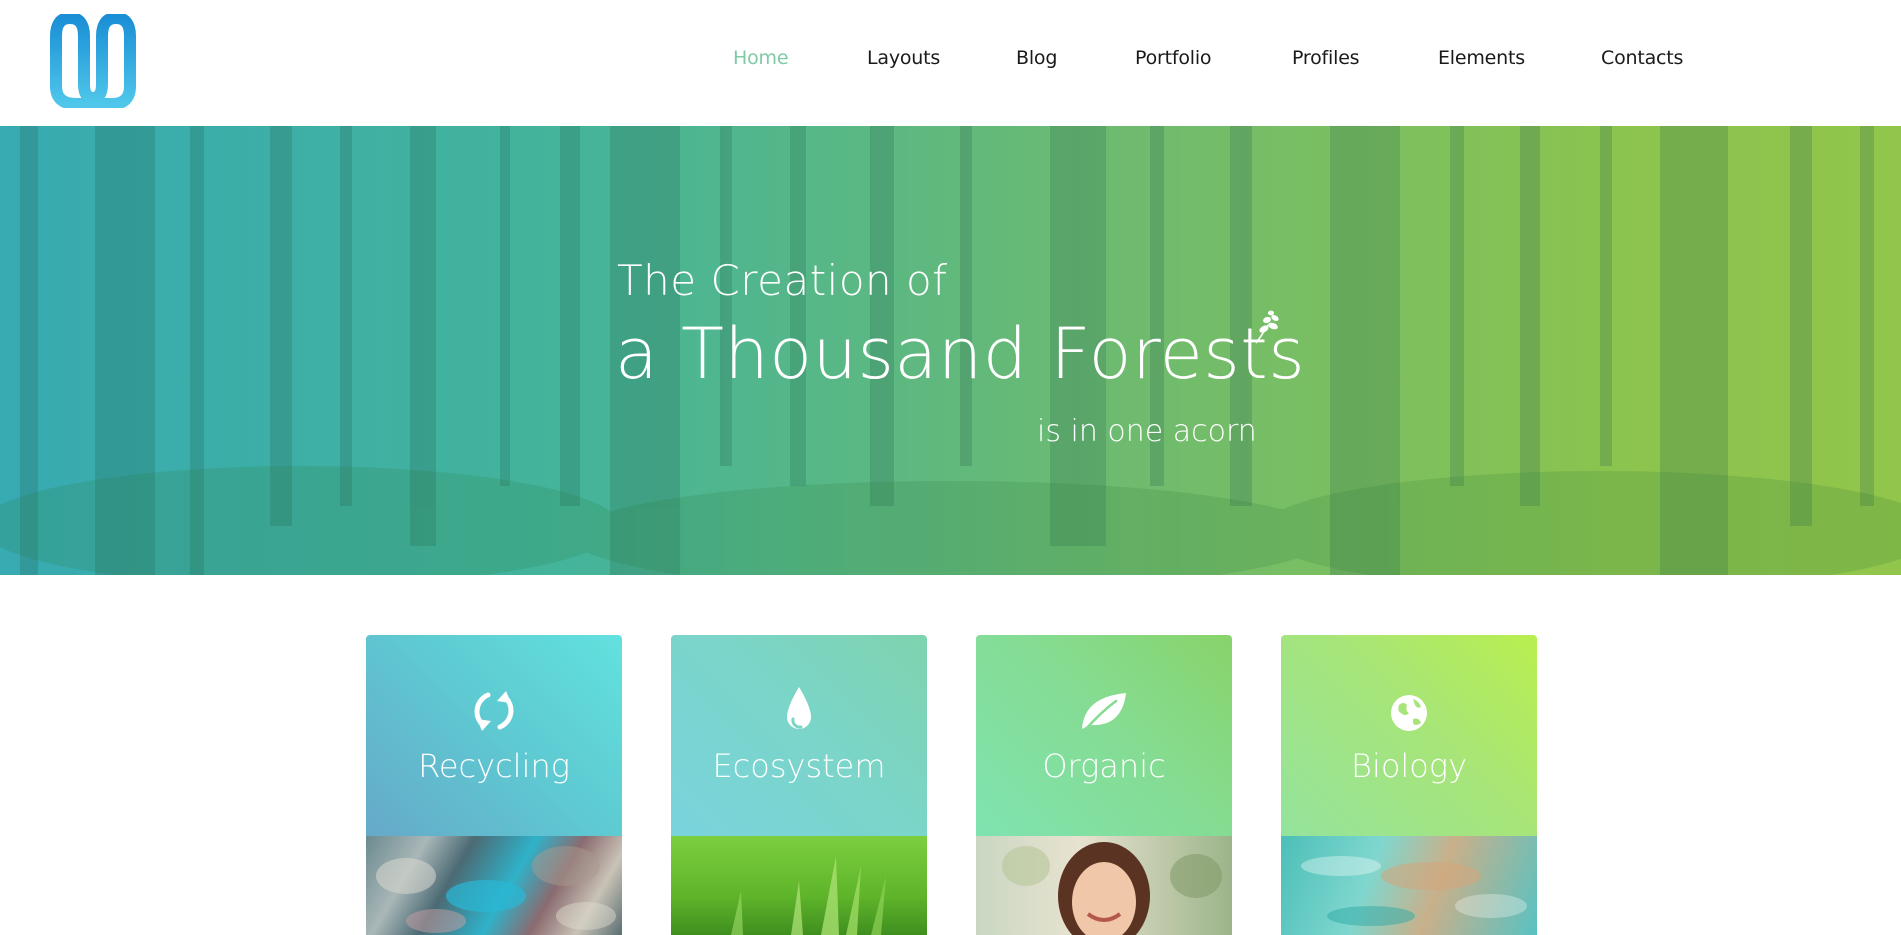  Describe the element at coordinates (1104, 885) in the screenshot. I see `smiling-girl-photo` at that location.